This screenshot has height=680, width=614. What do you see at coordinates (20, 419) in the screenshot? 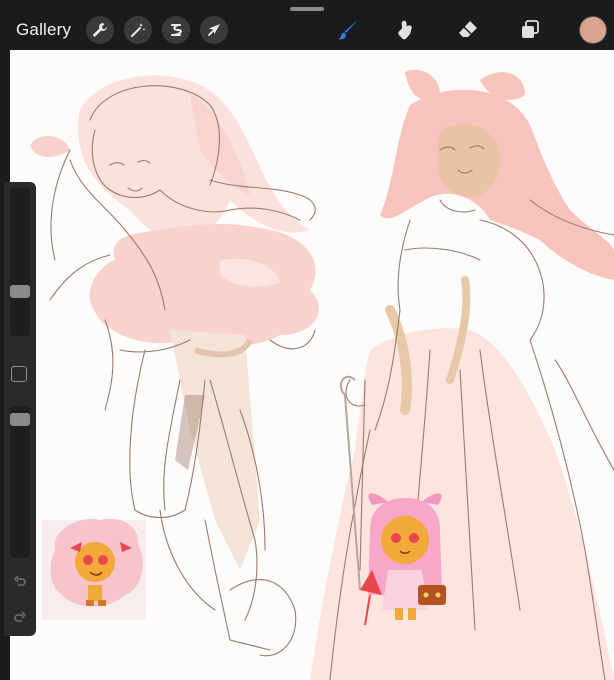
I see `opacity-thumb` at bounding box center [20, 419].